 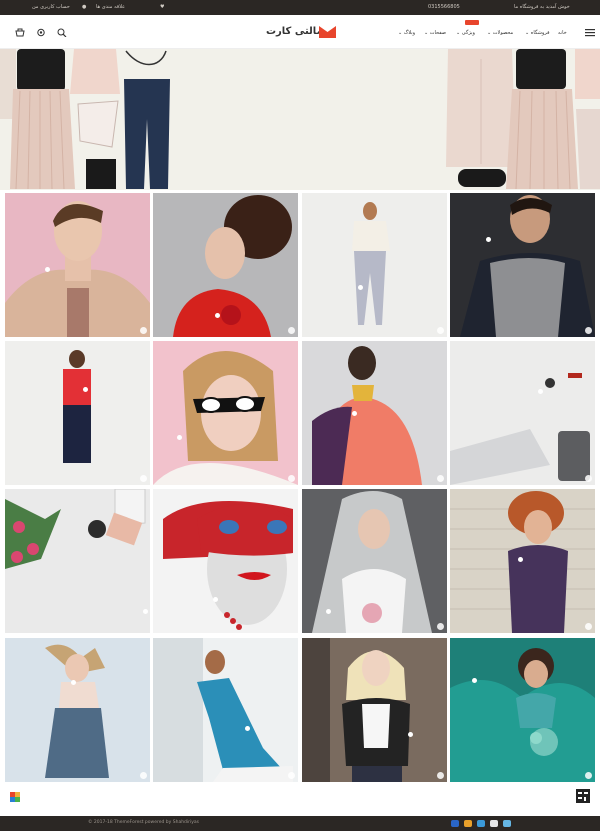 What do you see at coordinates (472, 22) in the screenshot?
I see `new-badge` at bounding box center [472, 22].